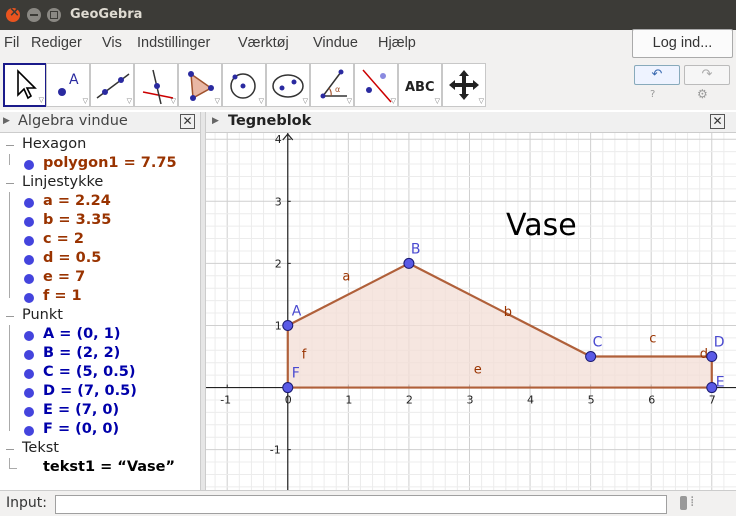 This screenshot has height=516, width=736. I want to click on graphics-view-header: ▶ Tegneblok ✕, so click(471, 122).